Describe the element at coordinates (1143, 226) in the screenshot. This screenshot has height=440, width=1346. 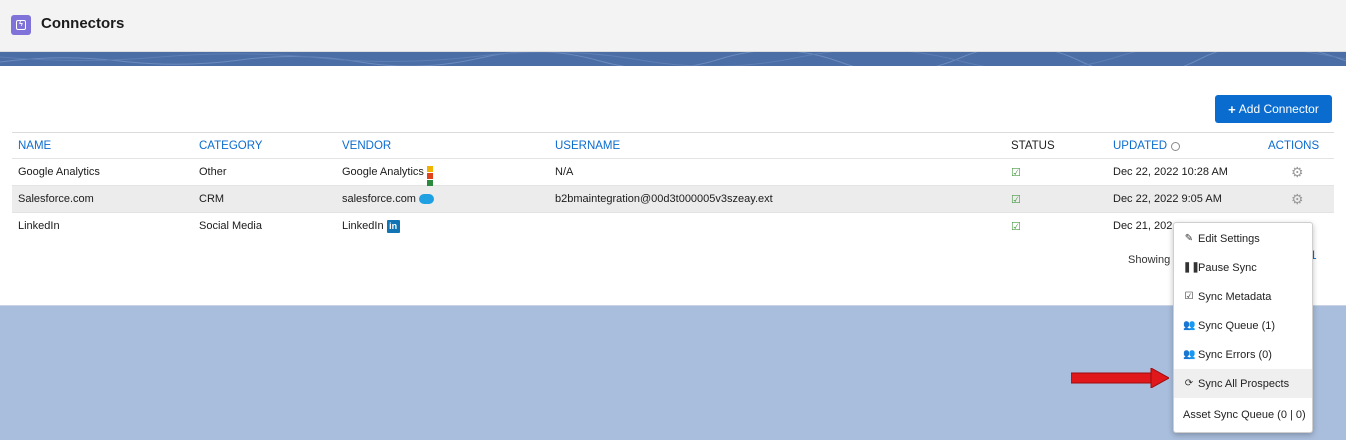
I see `connector-updated: Dec 21, 202` at that location.